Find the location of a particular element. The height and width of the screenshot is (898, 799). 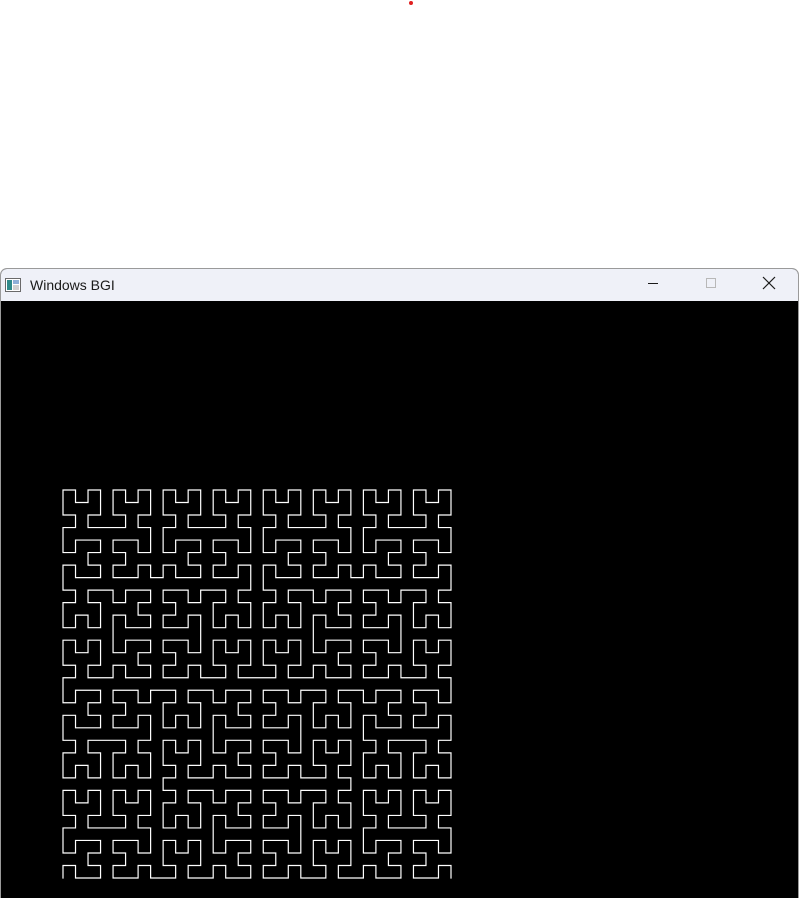

minimize-icon is located at coordinates (653, 285).